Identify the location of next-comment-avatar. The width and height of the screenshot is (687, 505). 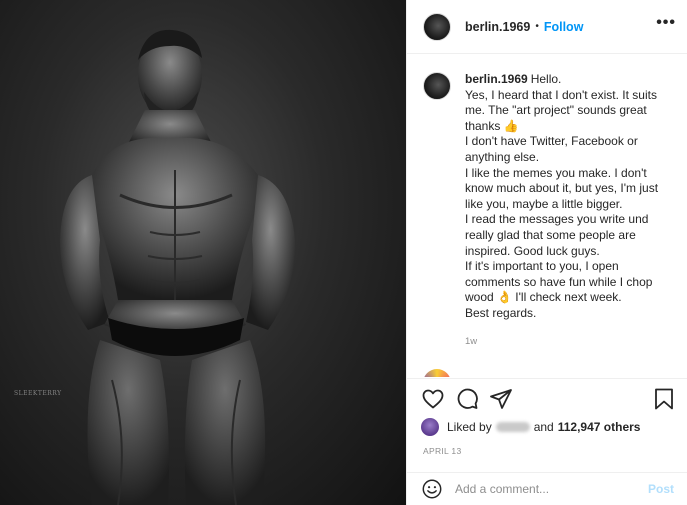
(437, 373).